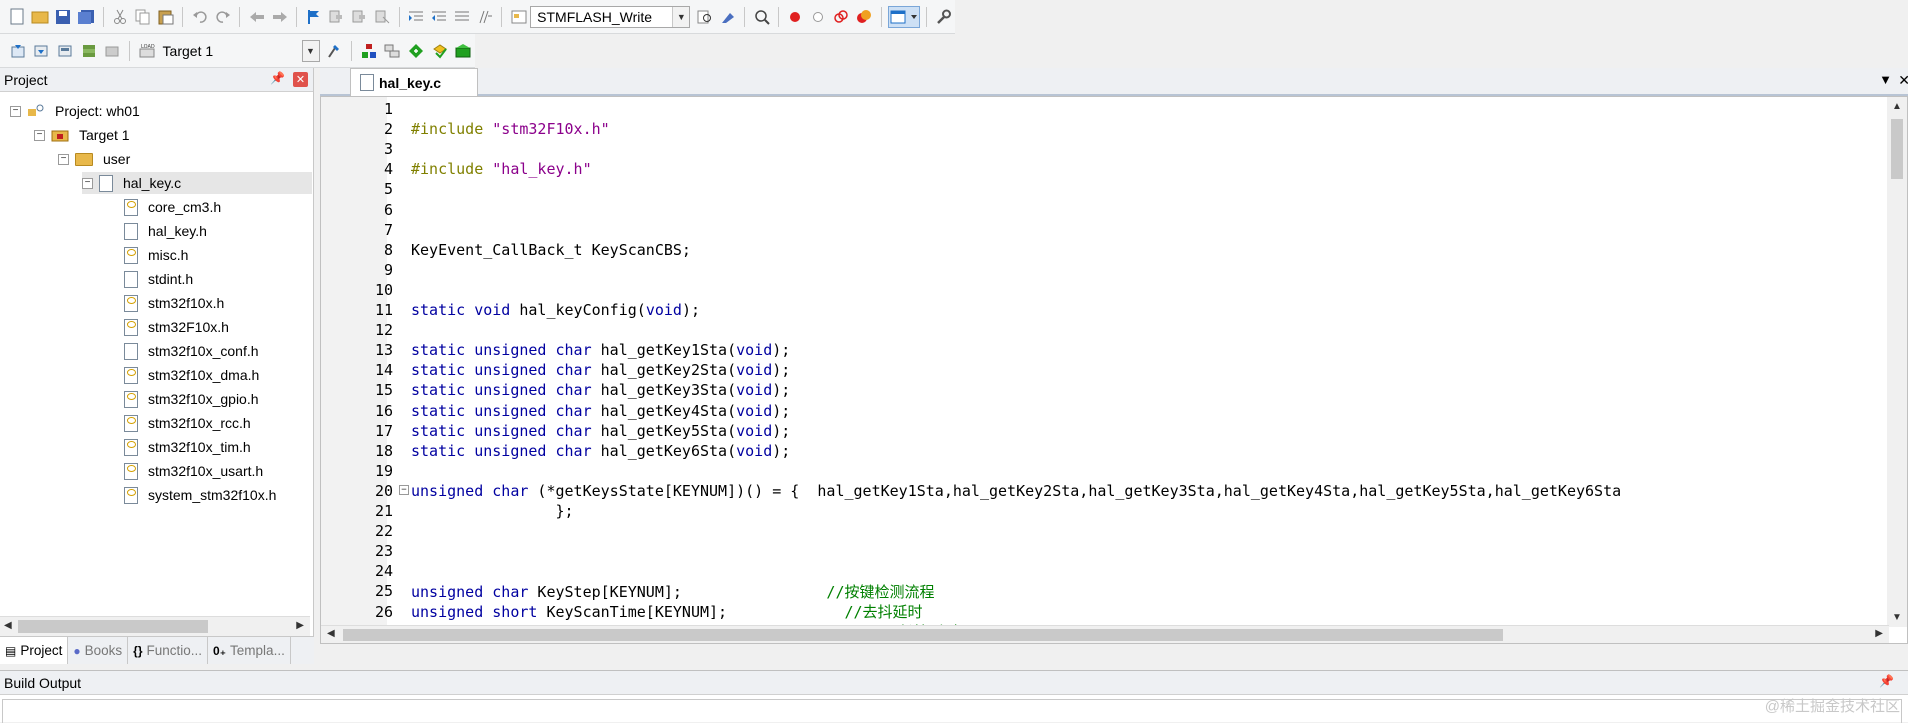 The height and width of the screenshot is (723, 1908). I want to click on next-bookmark-icon, so click(359, 17).